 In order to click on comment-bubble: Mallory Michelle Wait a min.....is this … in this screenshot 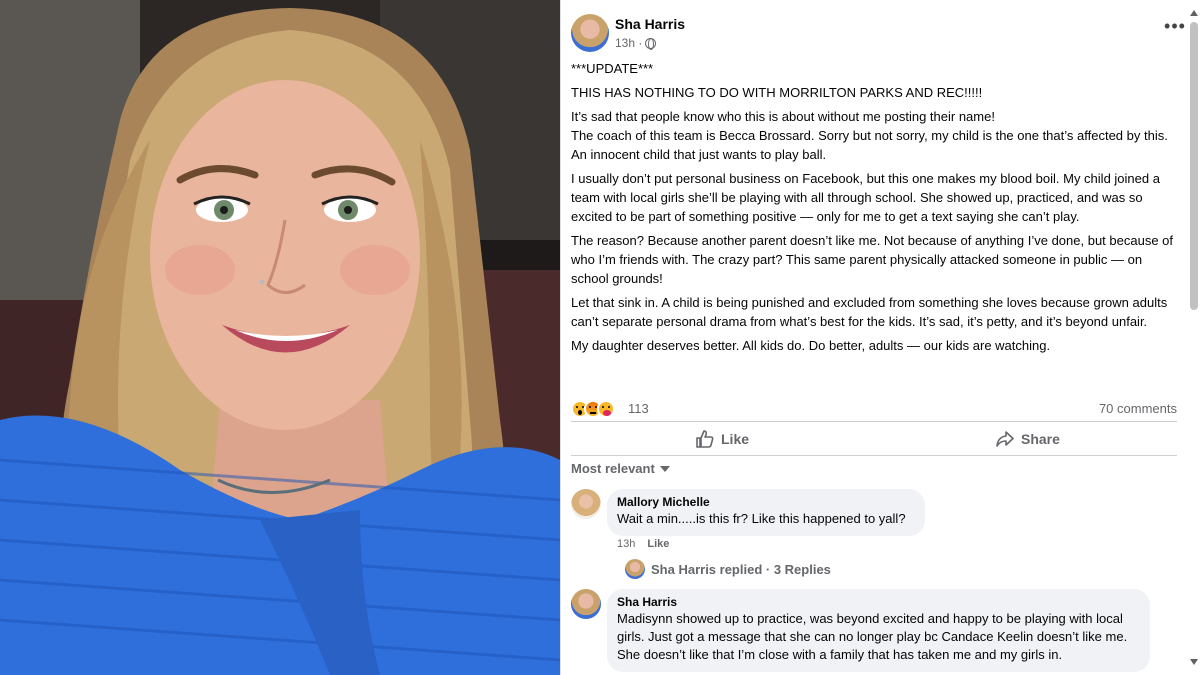, I will do `click(766, 512)`.